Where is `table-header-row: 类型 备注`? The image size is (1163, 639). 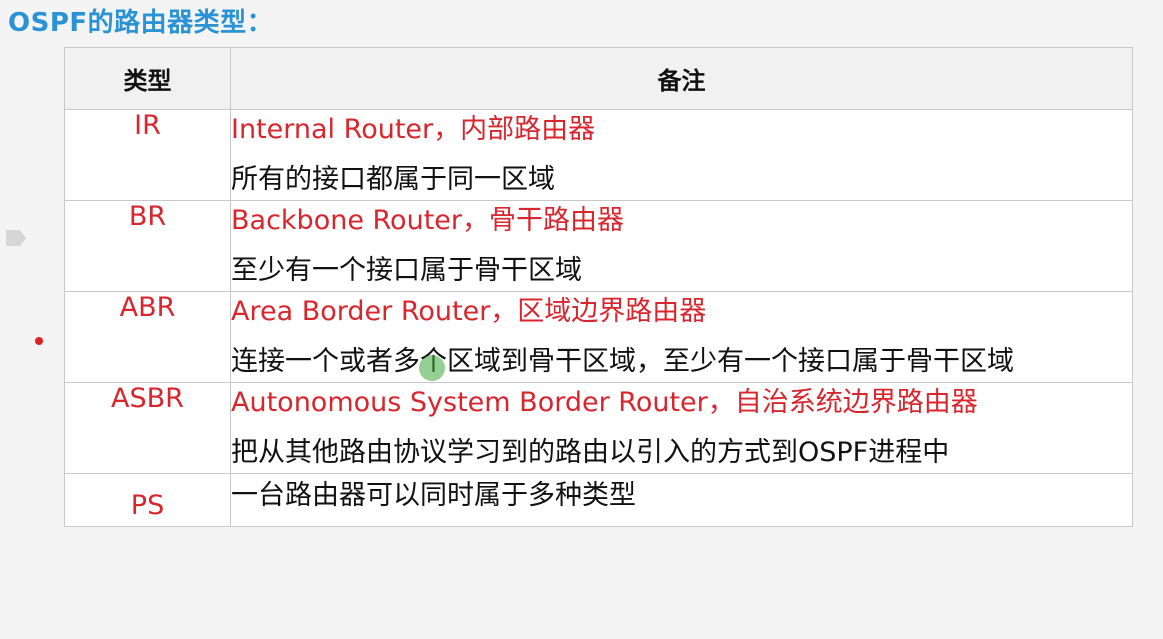
table-header-row: 类型 备注 is located at coordinates (598, 78).